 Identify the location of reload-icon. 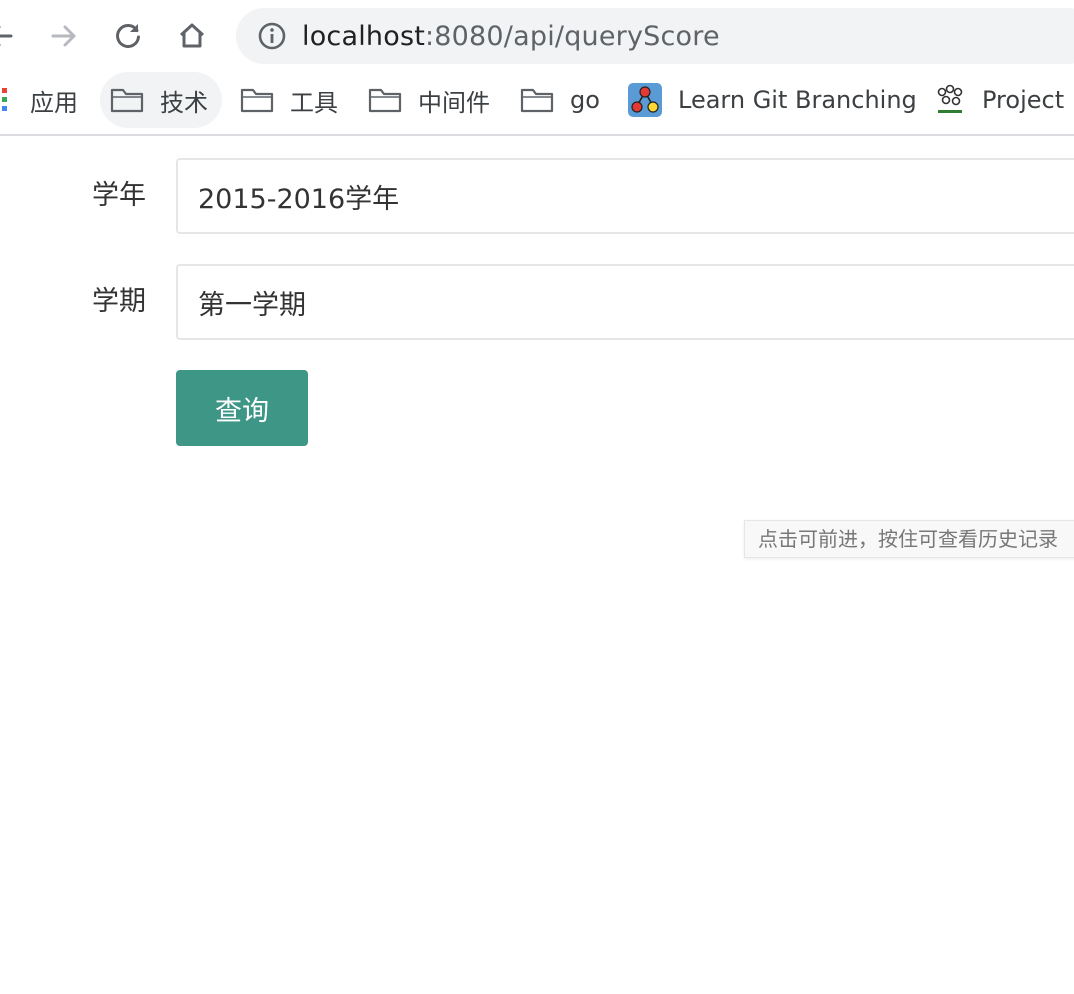
(128, 36).